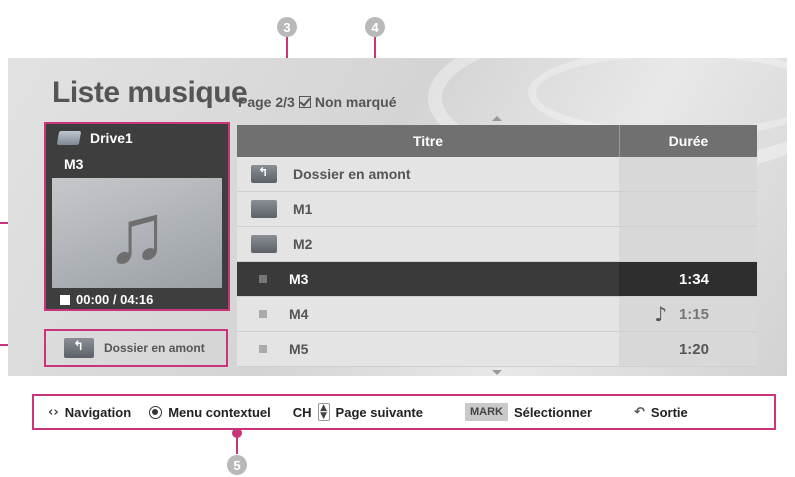 The width and height of the screenshot is (795, 477). What do you see at coordinates (428, 314) in the screenshot?
I see `row-title-cell: M4` at bounding box center [428, 314].